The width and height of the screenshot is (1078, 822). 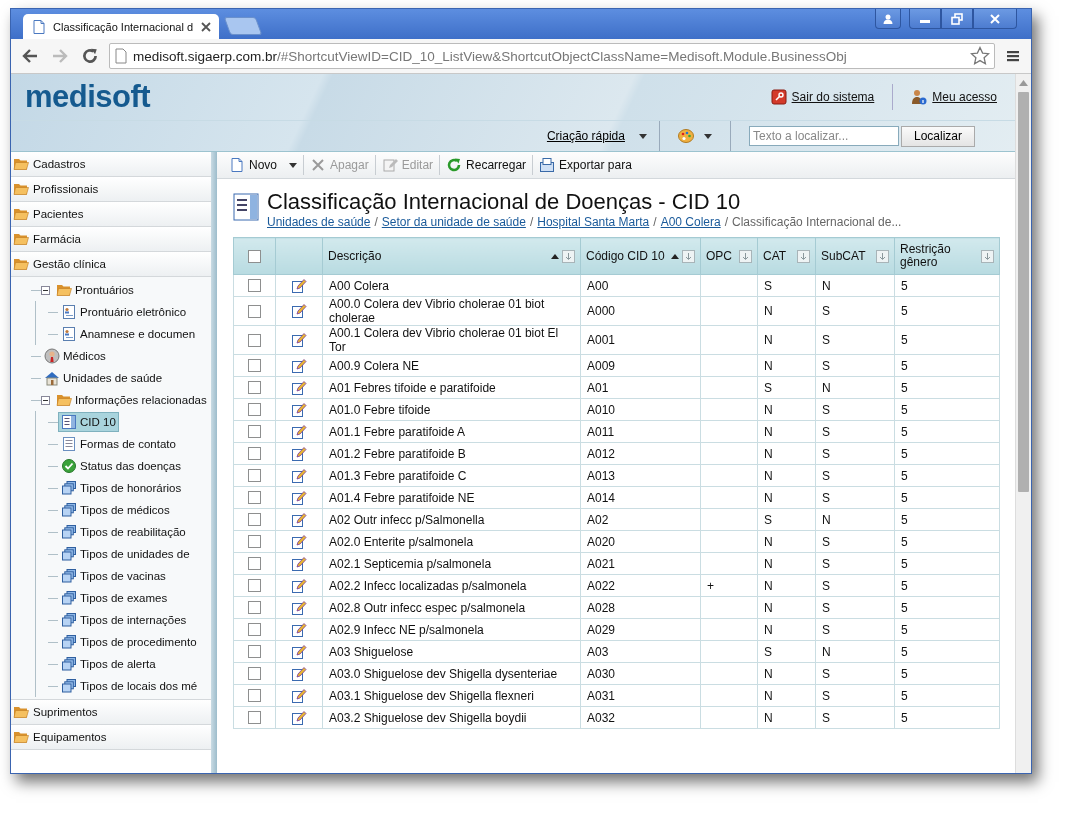 What do you see at coordinates (640, 256) in the screenshot?
I see `column-header: Código CID 10` at bounding box center [640, 256].